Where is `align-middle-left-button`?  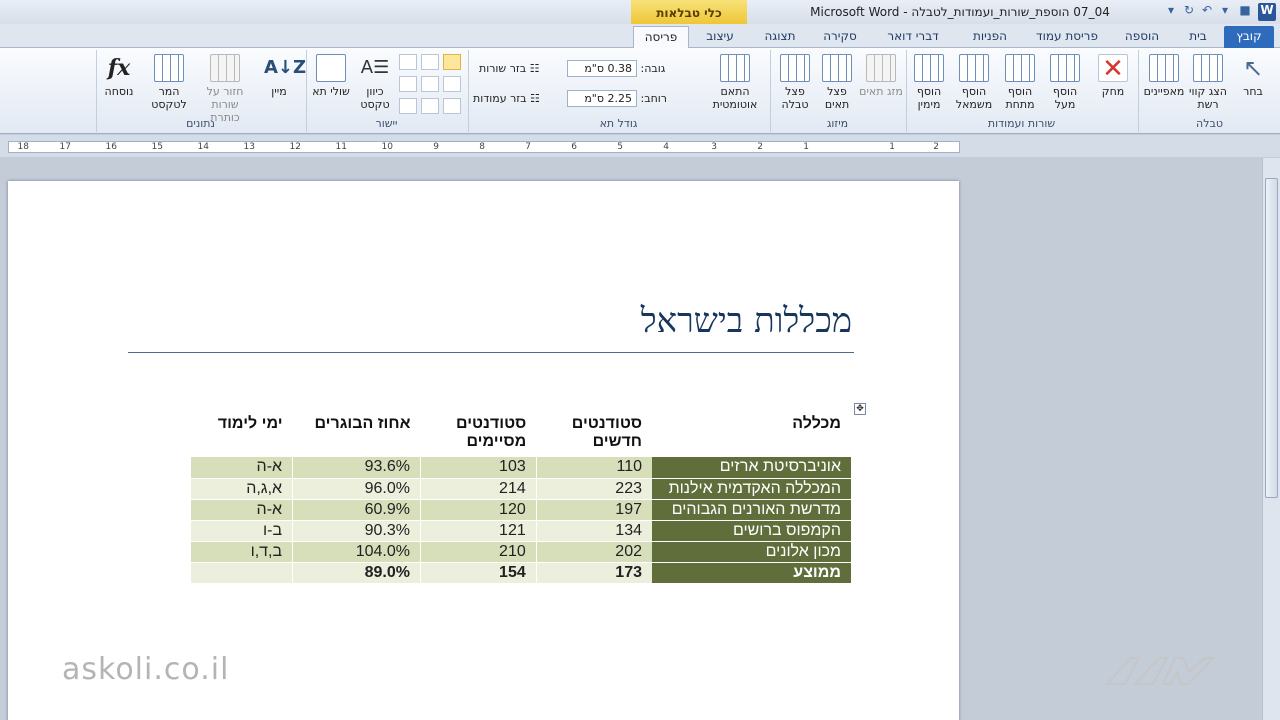 align-middle-left-button is located at coordinates (408, 84).